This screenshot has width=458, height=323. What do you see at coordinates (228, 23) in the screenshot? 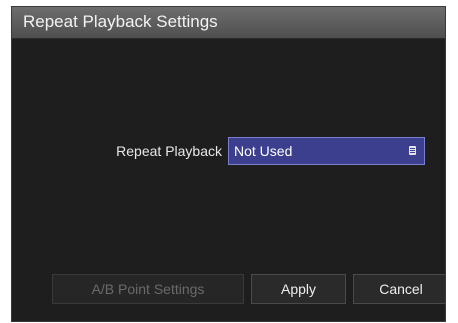
I see `dialog-title-bar: Repeat Playback Settings` at bounding box center [228, 23].